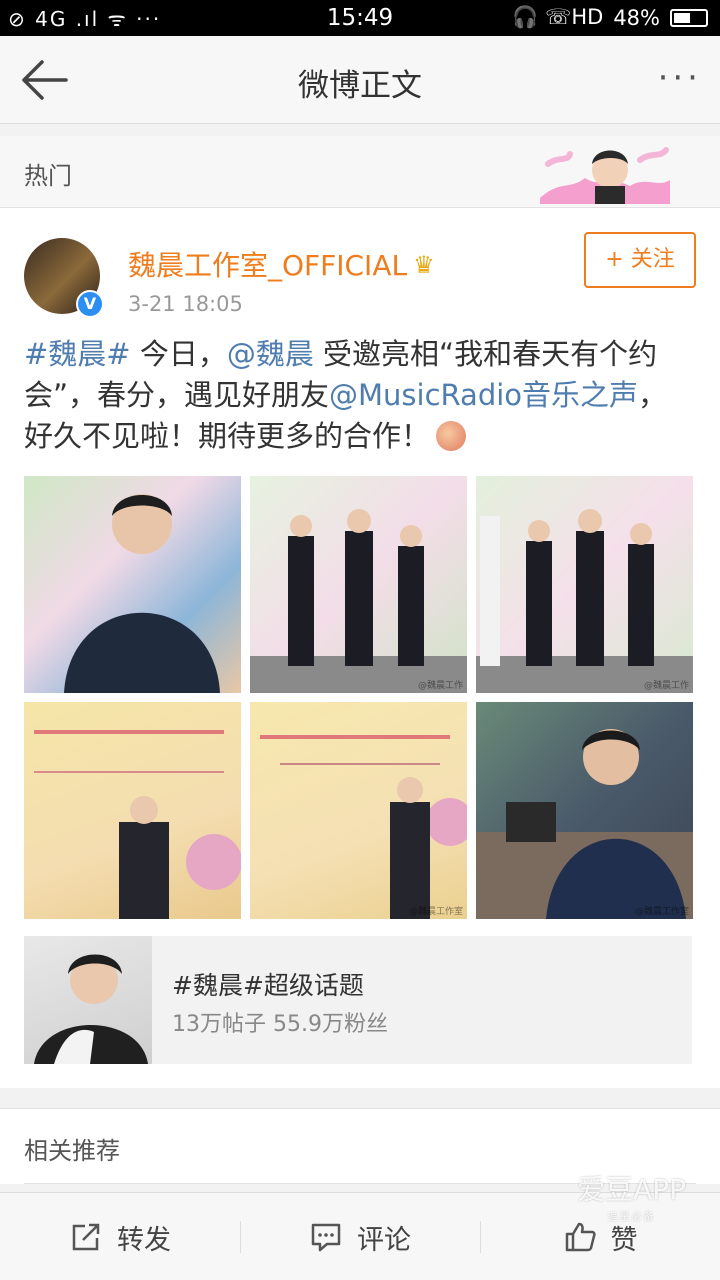 The image size is (720, 1280). I want to click on app-watermark: 爱豆APP 追星必备, so click(631, 1195).